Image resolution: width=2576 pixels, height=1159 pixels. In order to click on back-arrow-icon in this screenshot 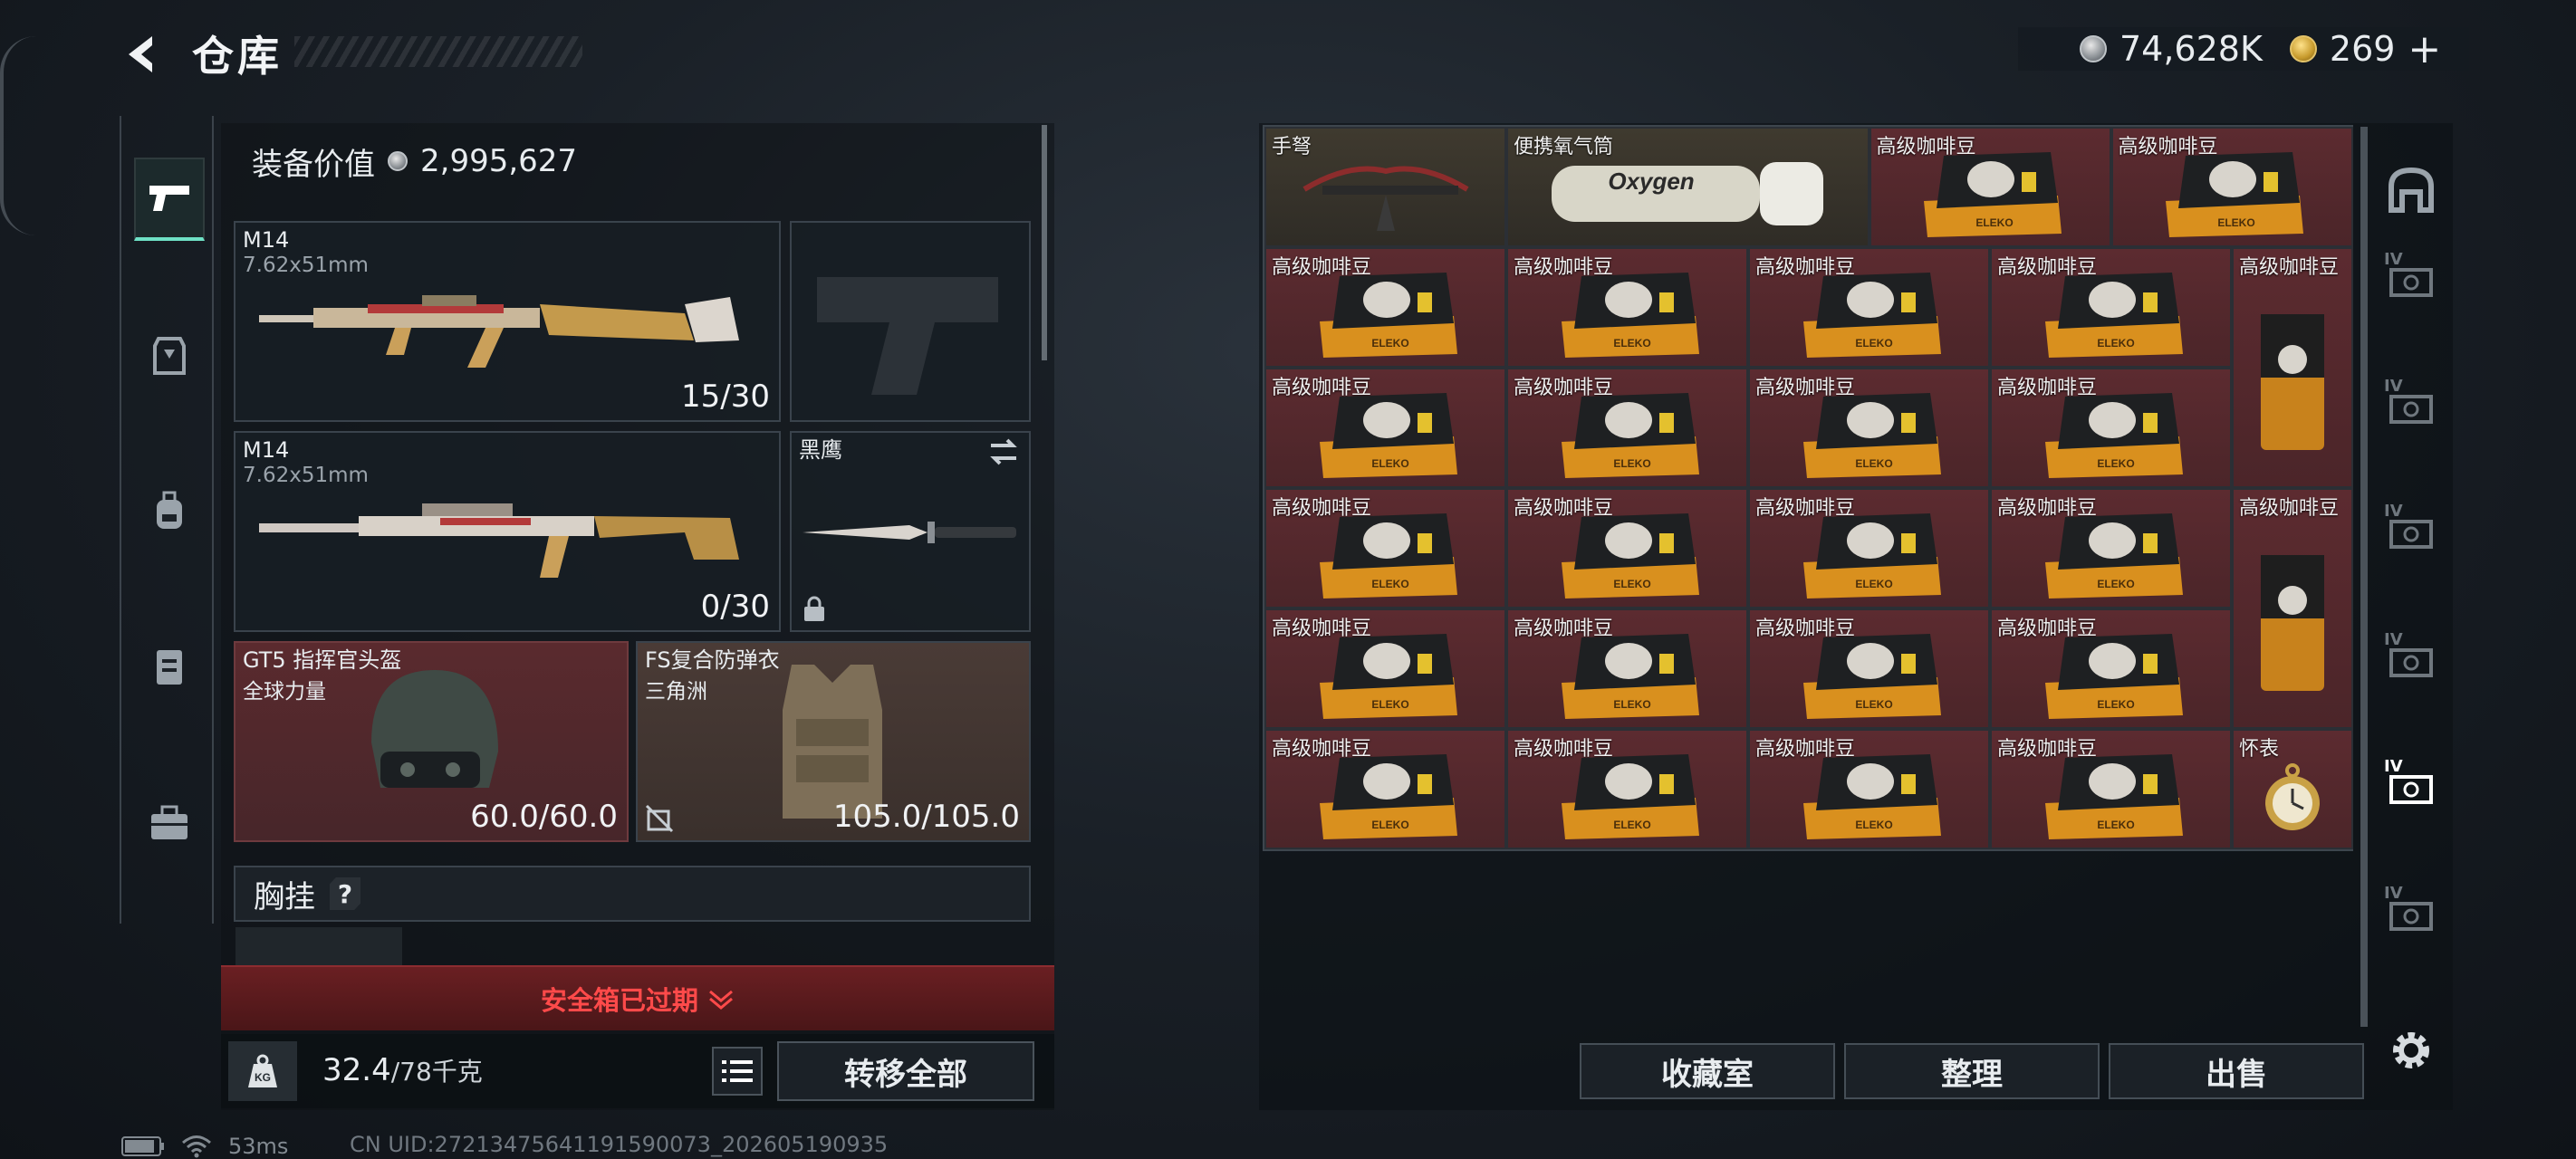, I will do `click(140, 54)`.